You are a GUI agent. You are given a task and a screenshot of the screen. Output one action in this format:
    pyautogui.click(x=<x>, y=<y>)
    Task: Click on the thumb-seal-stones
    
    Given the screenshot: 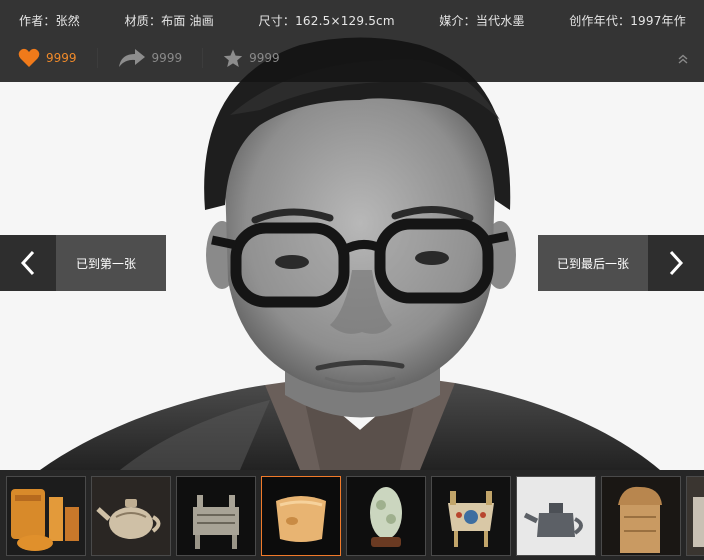 What is the action you would take?
    pyautogui.click(x=46, y=516)
    